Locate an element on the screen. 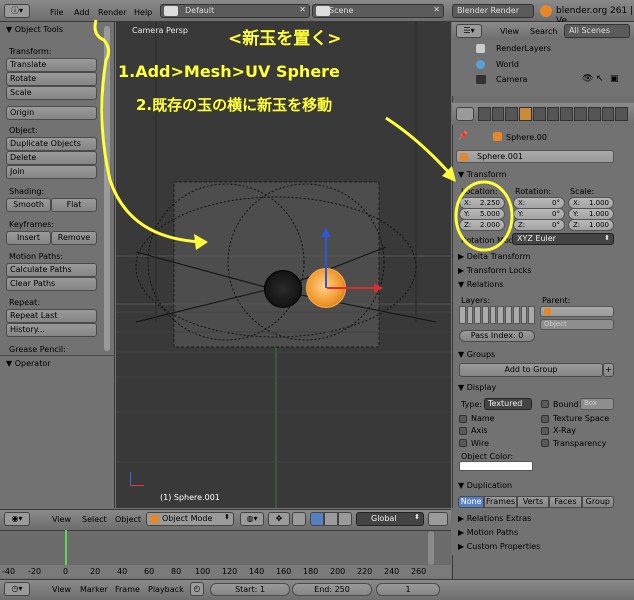 The height and width of the screenshot is (600, 634). rotation-mode-select: XYZ Euler ⬍ is located at coordinates (563, 239).